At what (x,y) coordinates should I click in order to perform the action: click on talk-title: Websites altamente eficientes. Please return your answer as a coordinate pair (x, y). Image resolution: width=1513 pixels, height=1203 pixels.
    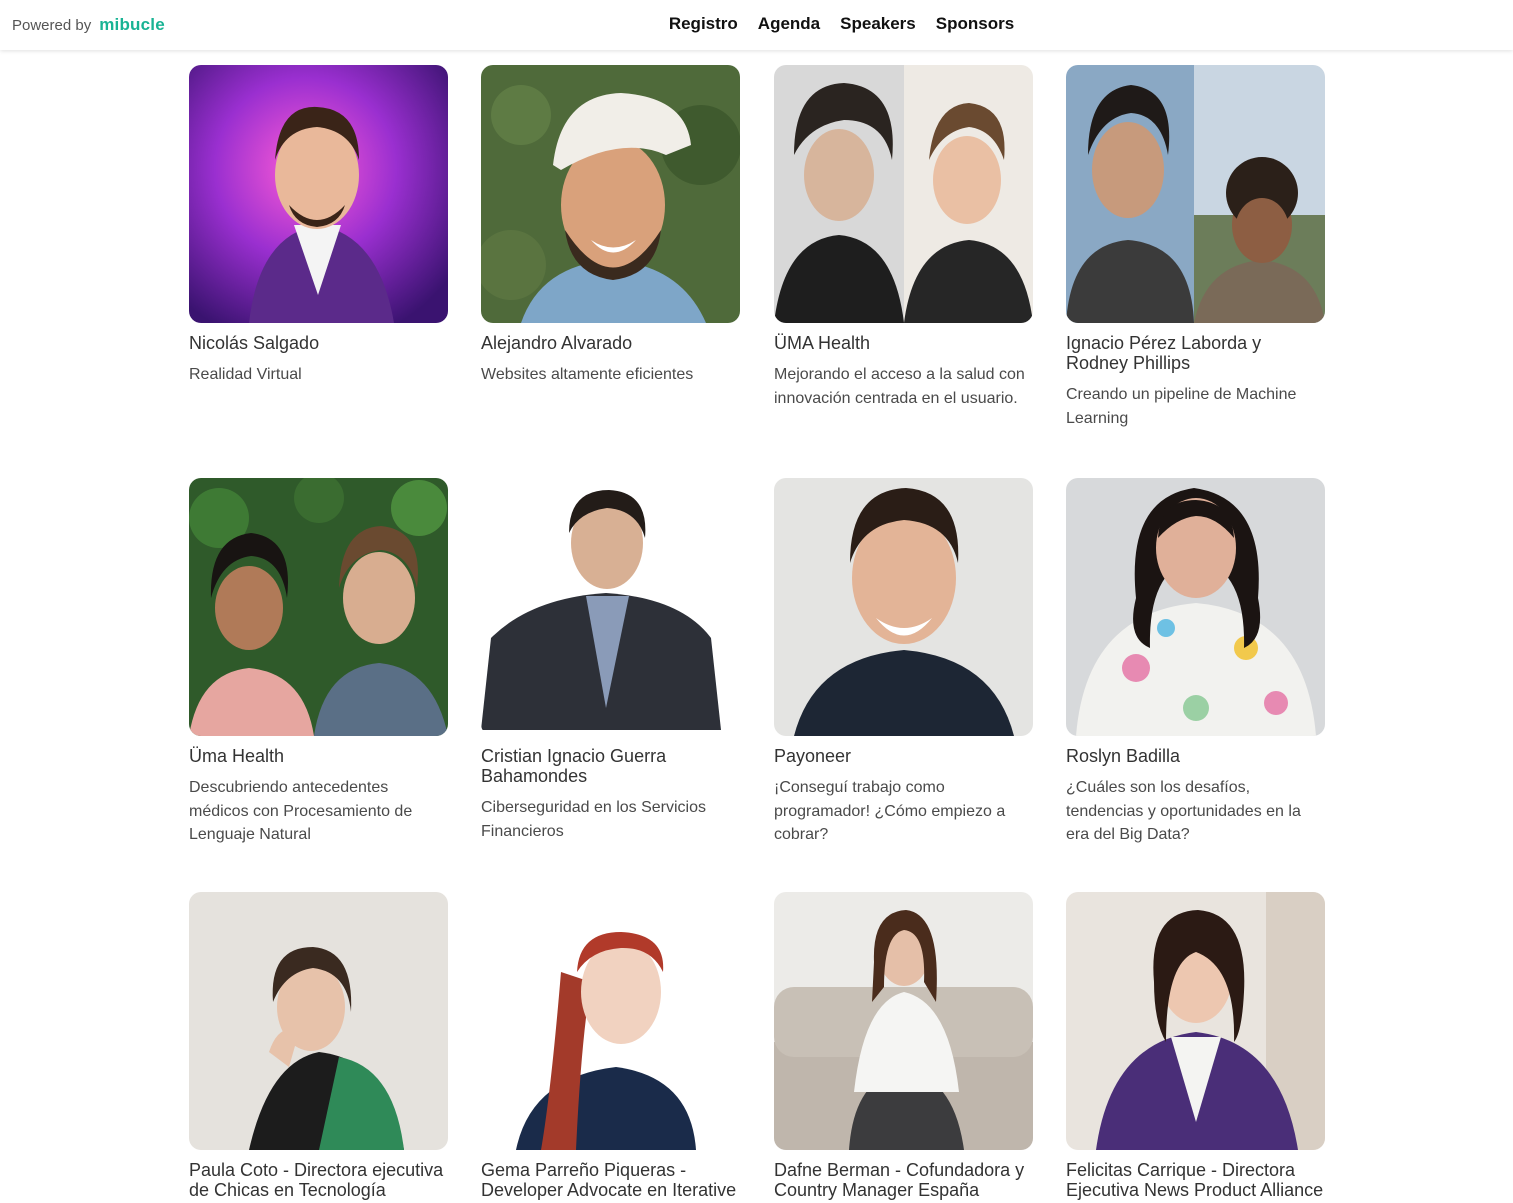
    Looking at the image, I should click on (587, 374).